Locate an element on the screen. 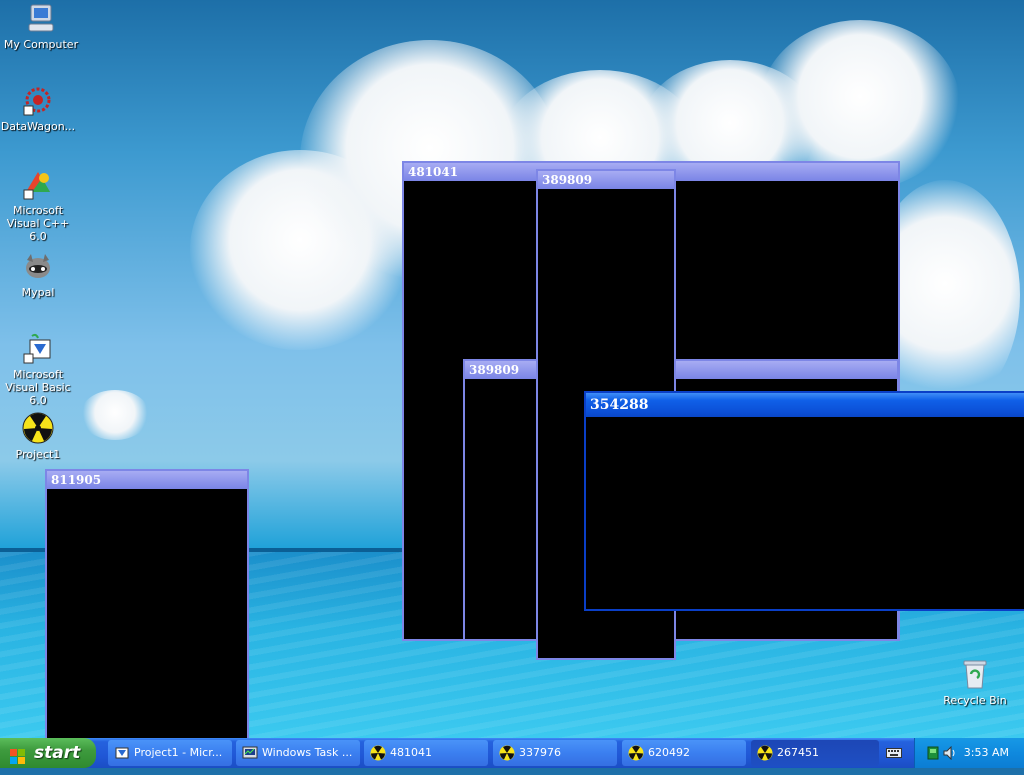 The image size is (1024, 775). desktop-icon-my-computer: My Computer is located at coordinates (41, 26).